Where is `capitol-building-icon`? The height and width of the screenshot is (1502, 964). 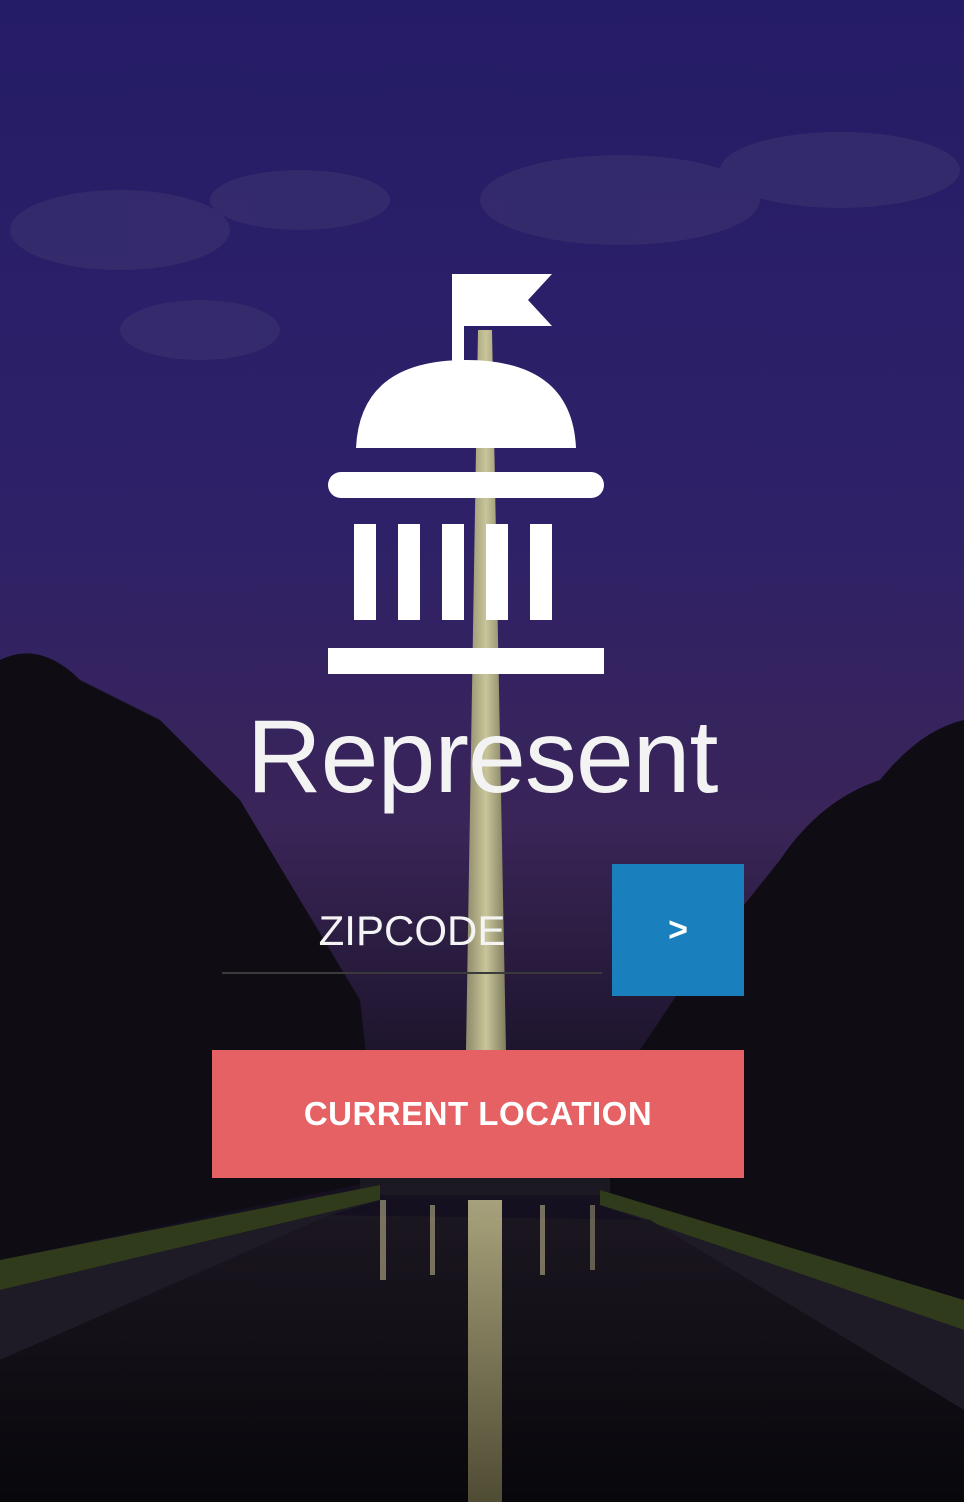
capitol-building-icon is located at coordinates (466, 474).